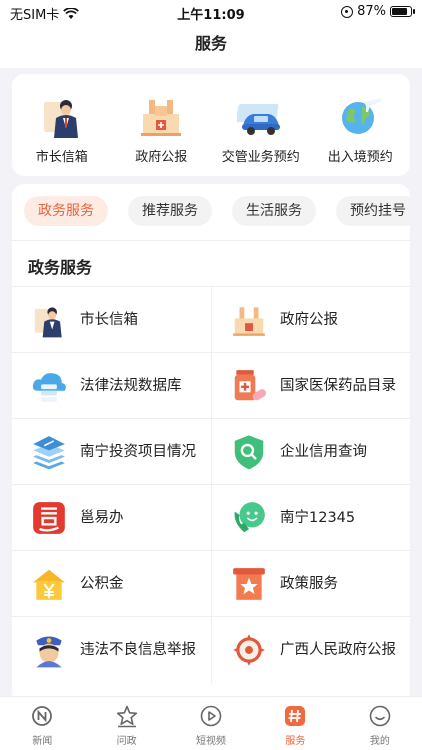 The width and height of the screenshot is (422, 750). I want to click on service-item-law-database: 法律法规数据库, so click(111, 386).